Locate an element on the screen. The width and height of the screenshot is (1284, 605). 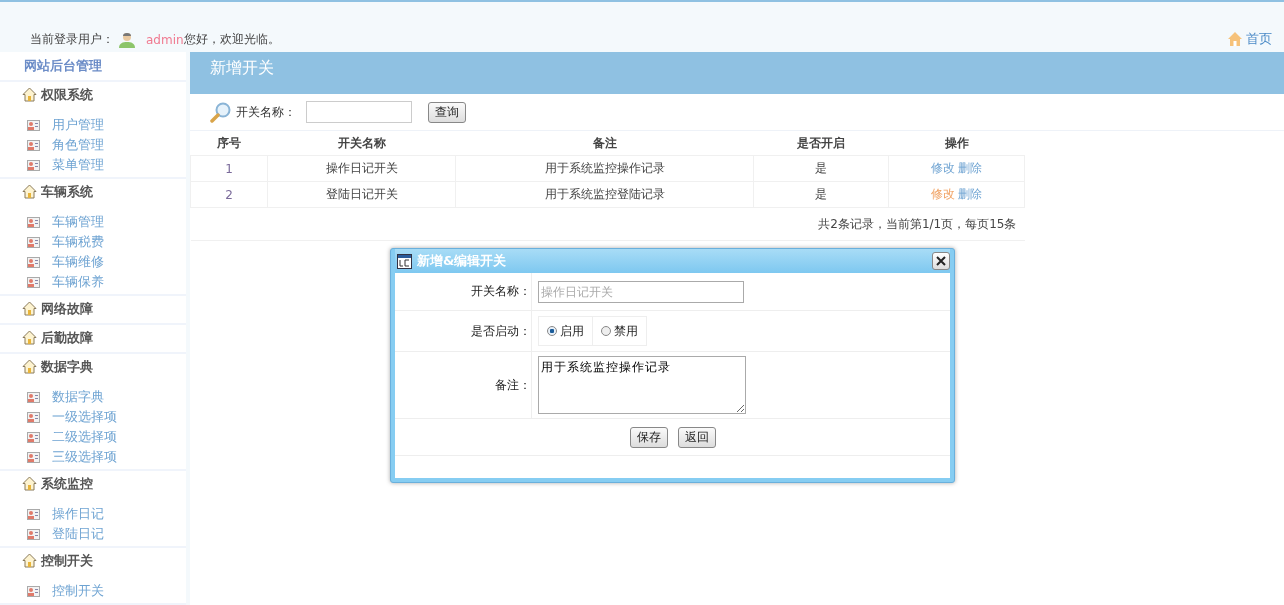
dialog-button: 返回 is located at coordinates (696, 437).